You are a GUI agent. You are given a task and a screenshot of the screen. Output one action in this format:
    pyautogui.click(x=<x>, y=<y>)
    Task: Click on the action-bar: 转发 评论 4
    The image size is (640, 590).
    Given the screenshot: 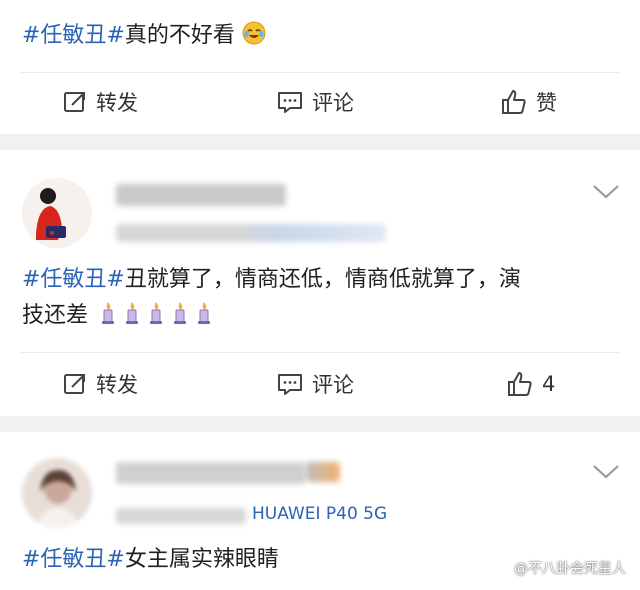 What is the action you would take?
    pyautogui.click(x=320, y=384)
    